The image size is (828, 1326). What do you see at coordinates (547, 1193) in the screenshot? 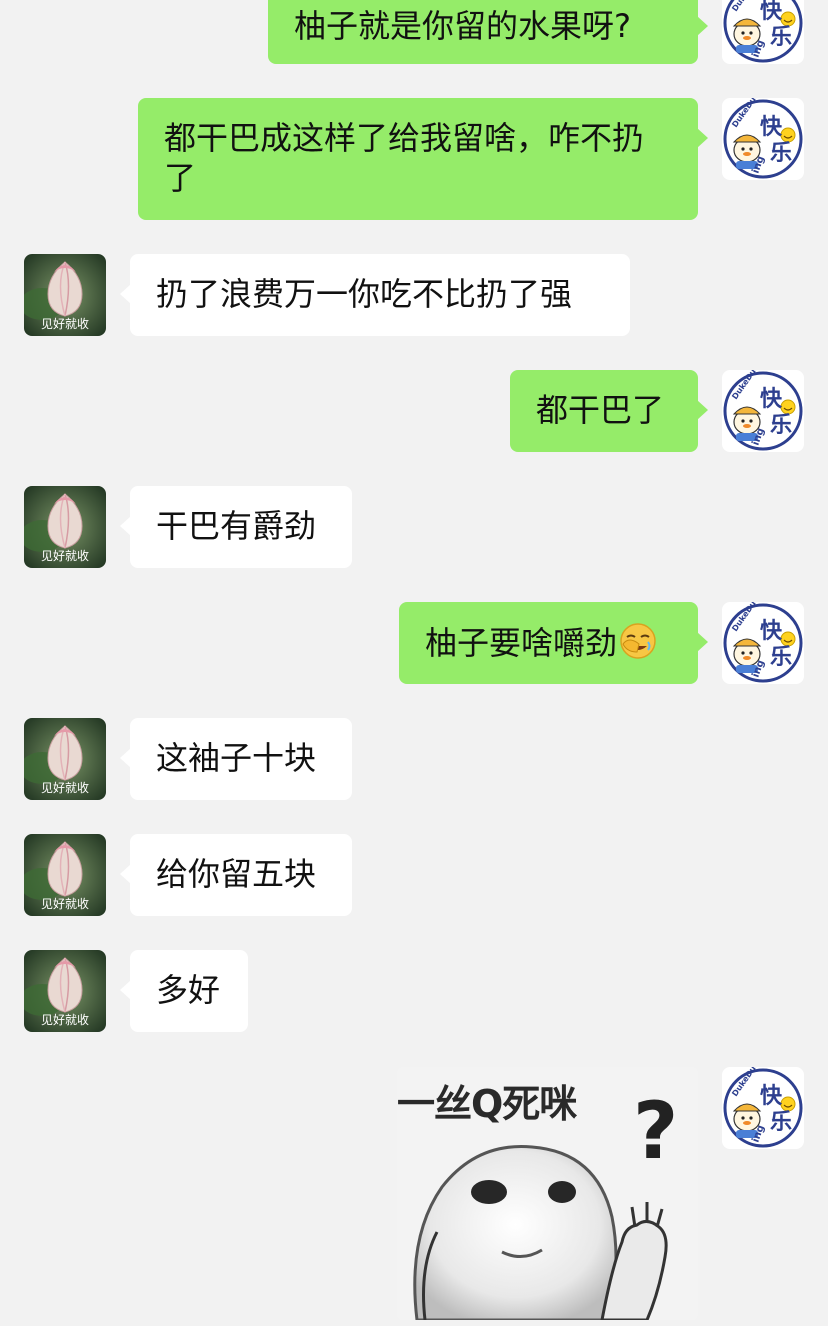
I see `sticker-image: 一丝Q死咪 ?` at bounding box center [547, 1193].